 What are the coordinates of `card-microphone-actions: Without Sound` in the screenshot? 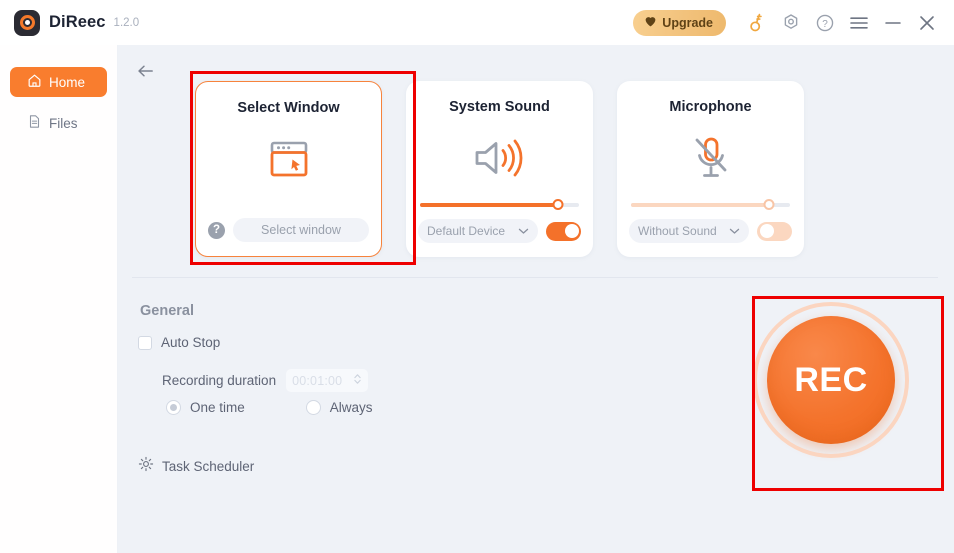 It's located at (710, 231).